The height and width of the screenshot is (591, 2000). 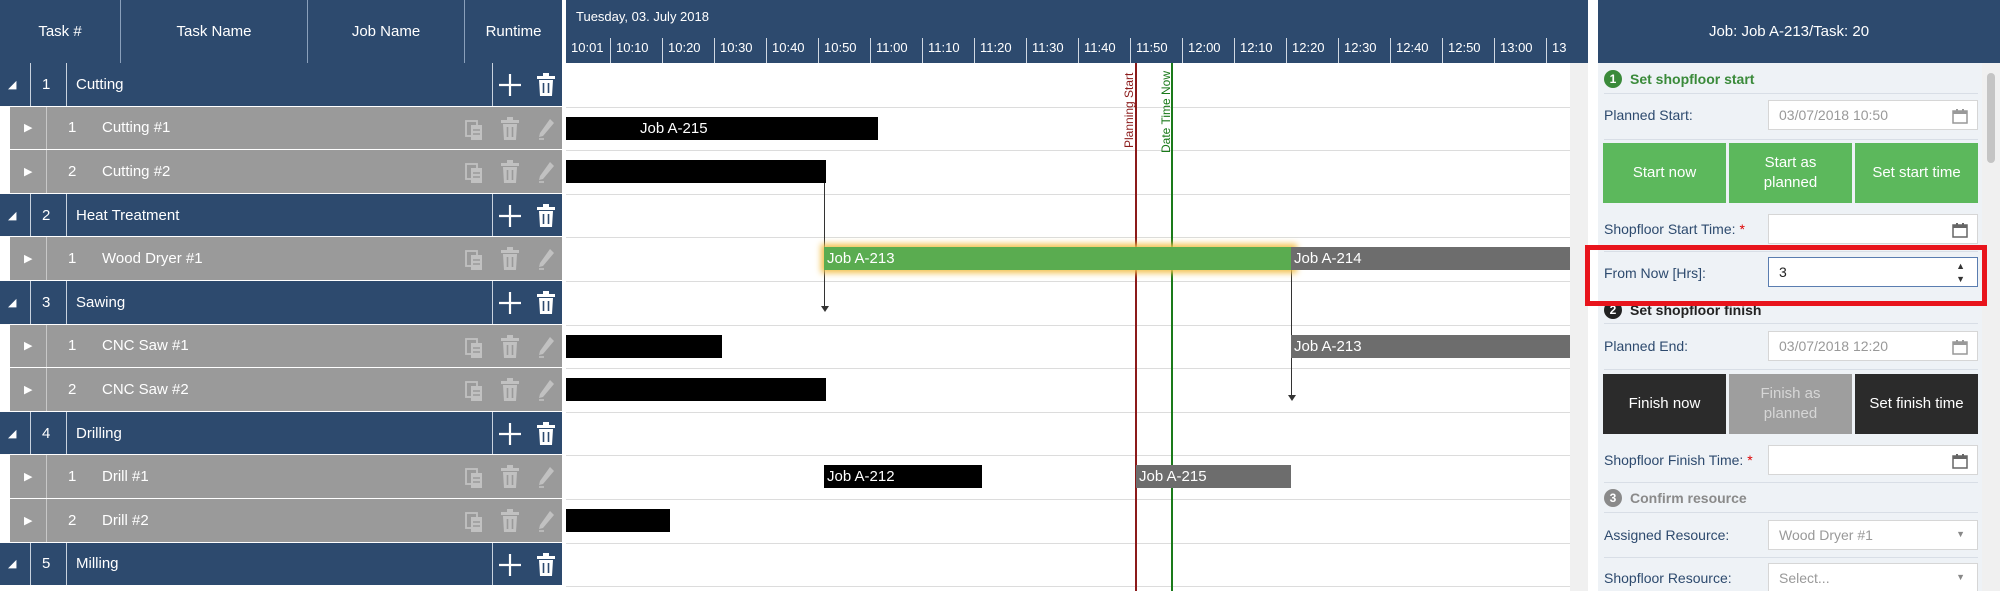 I want to click on time-tick: 12:00, so click(x=1208, y=50).